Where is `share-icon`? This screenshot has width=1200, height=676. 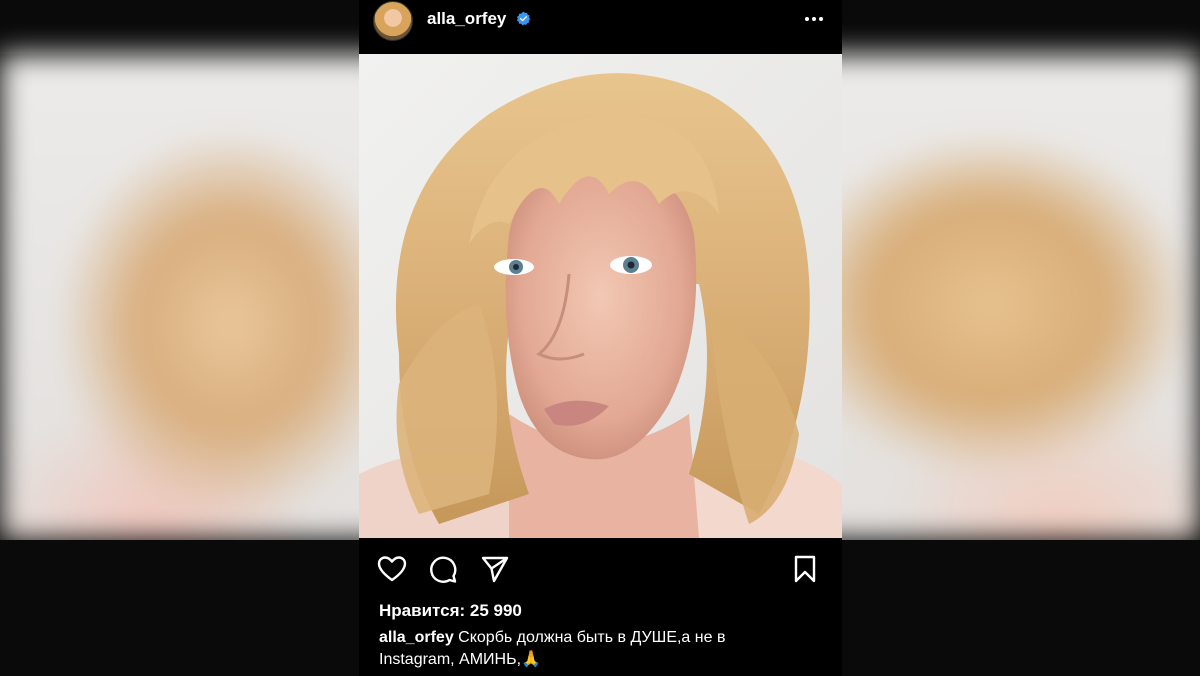
share-icon is located at coordinates (495, 569).